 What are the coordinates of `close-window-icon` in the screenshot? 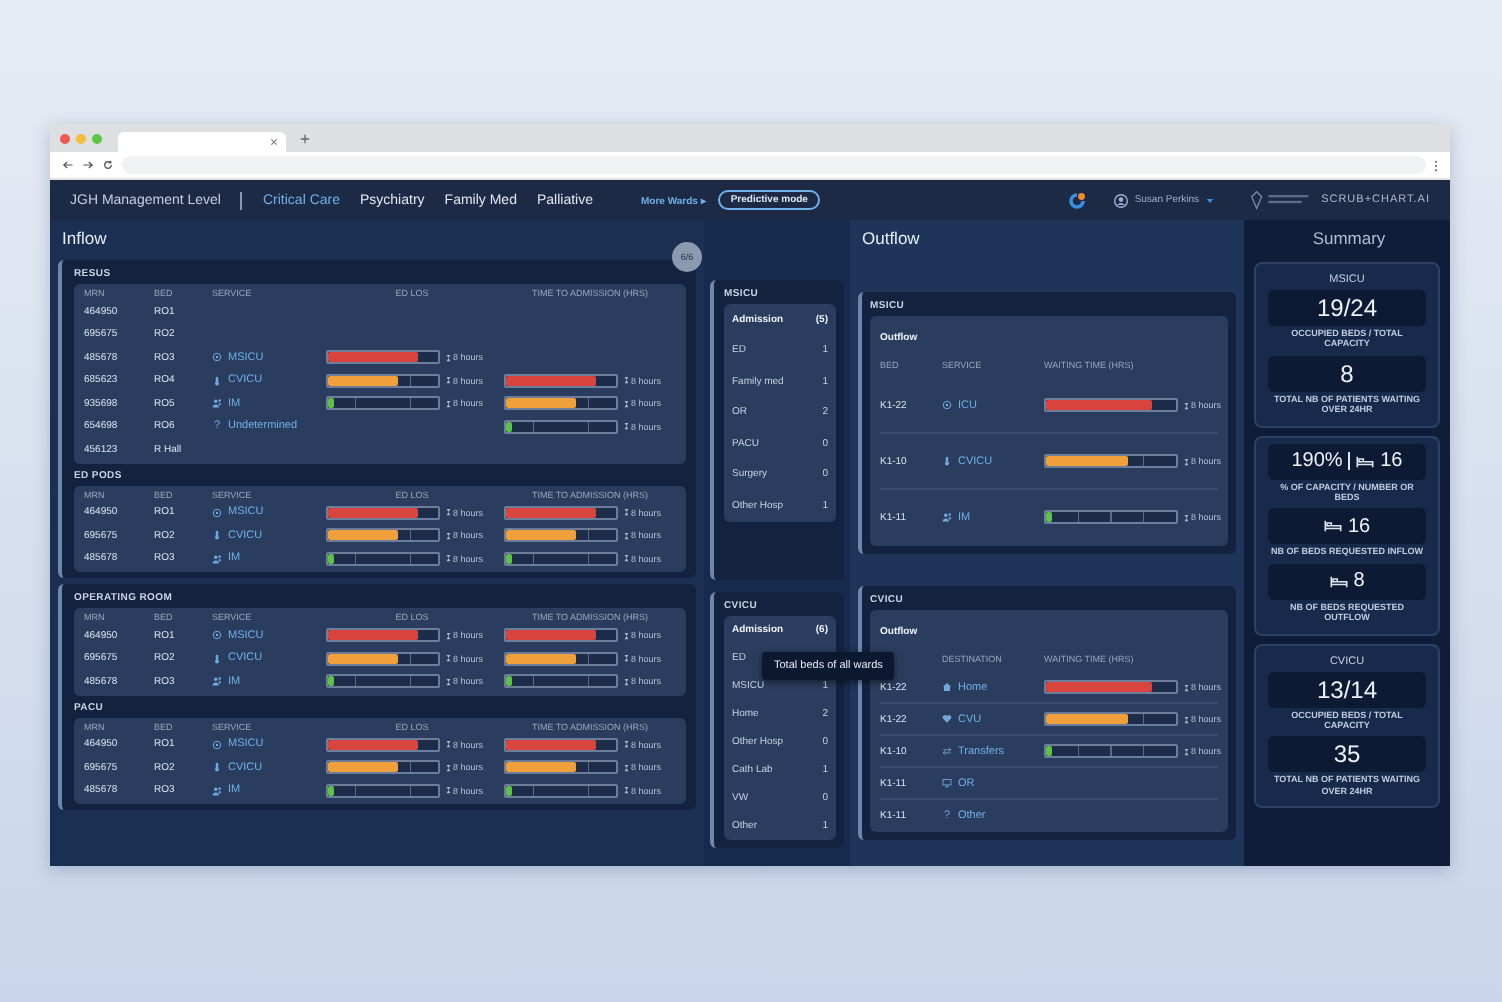 It's located at (65, 138).